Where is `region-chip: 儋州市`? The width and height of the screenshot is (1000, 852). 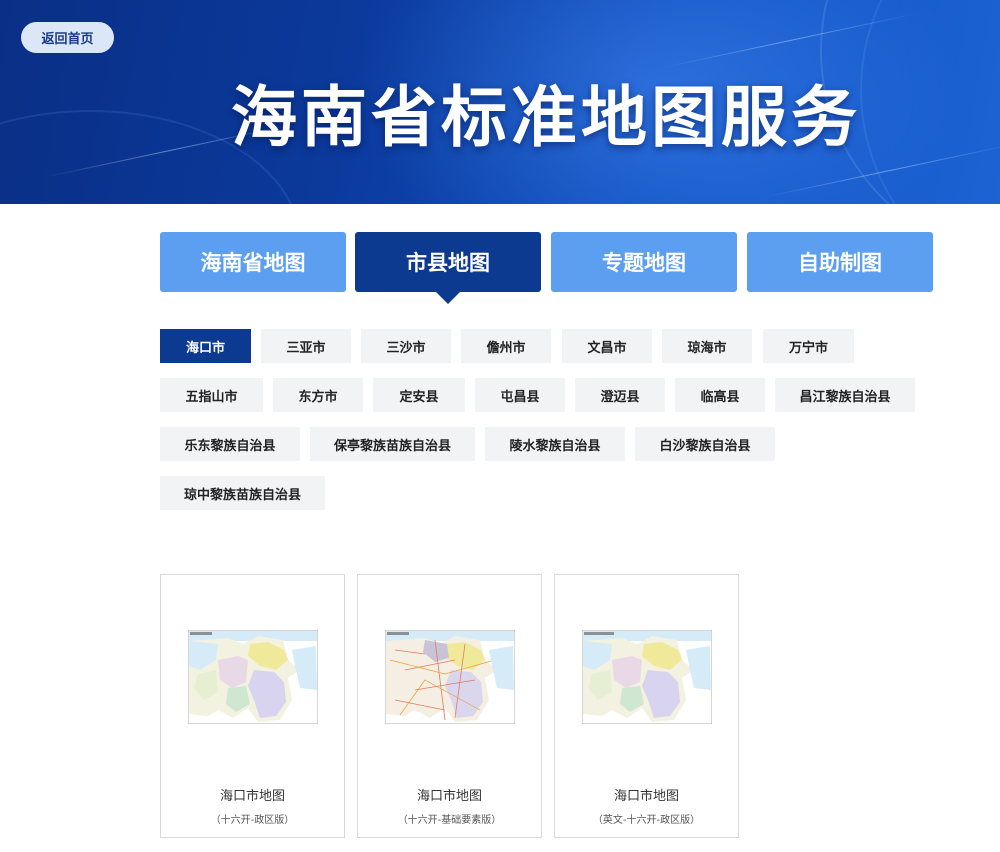 region-chip: 儋州市 is located at coordinates (506, 346).